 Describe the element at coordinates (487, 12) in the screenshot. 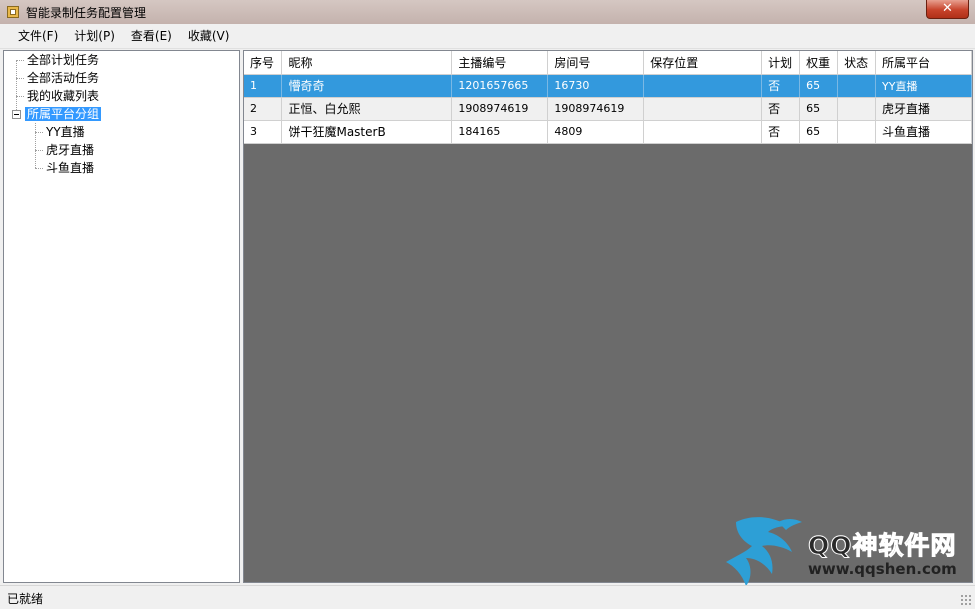

I see `title-bar: 智能录制任务配置管理 ✕` at that location.